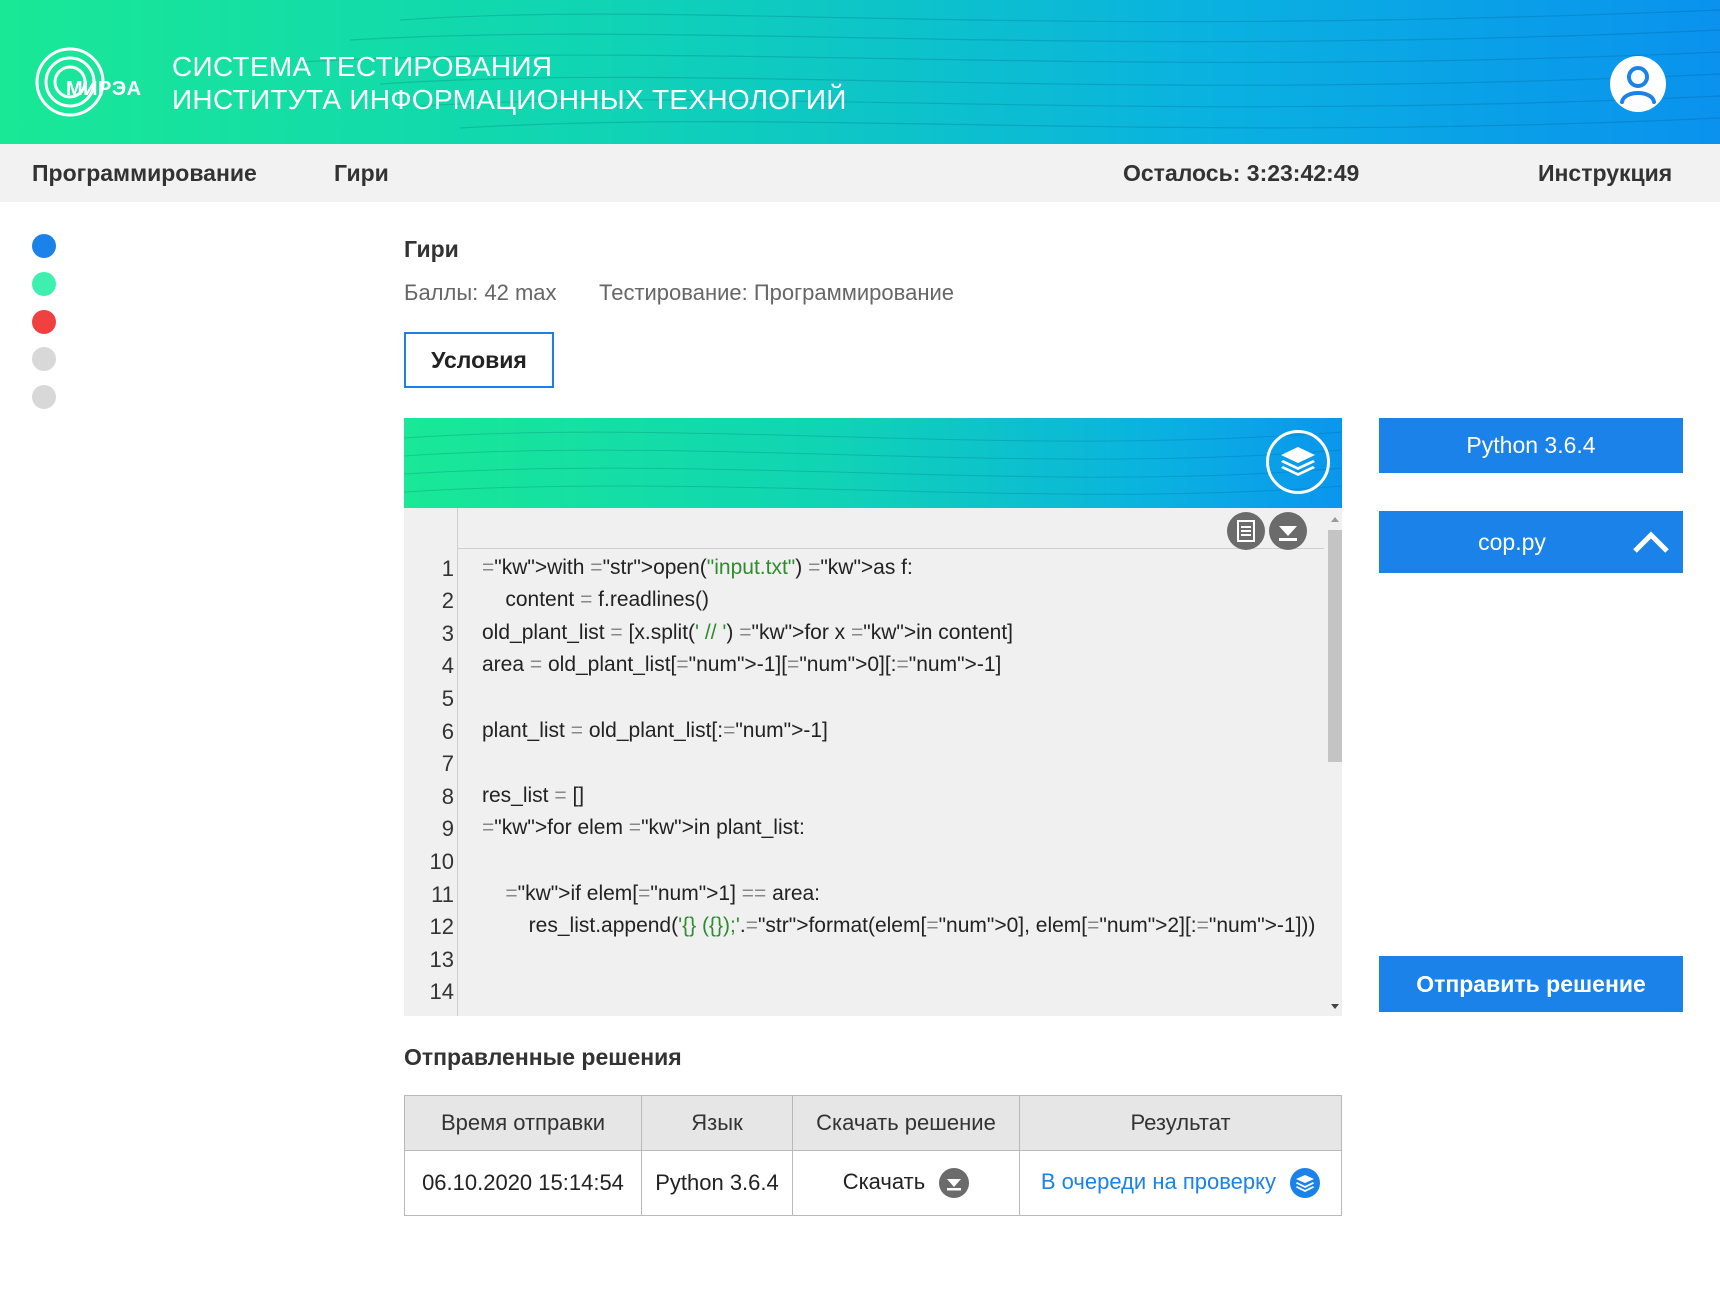  I want to click on line-number: 11, so click(442, 894).